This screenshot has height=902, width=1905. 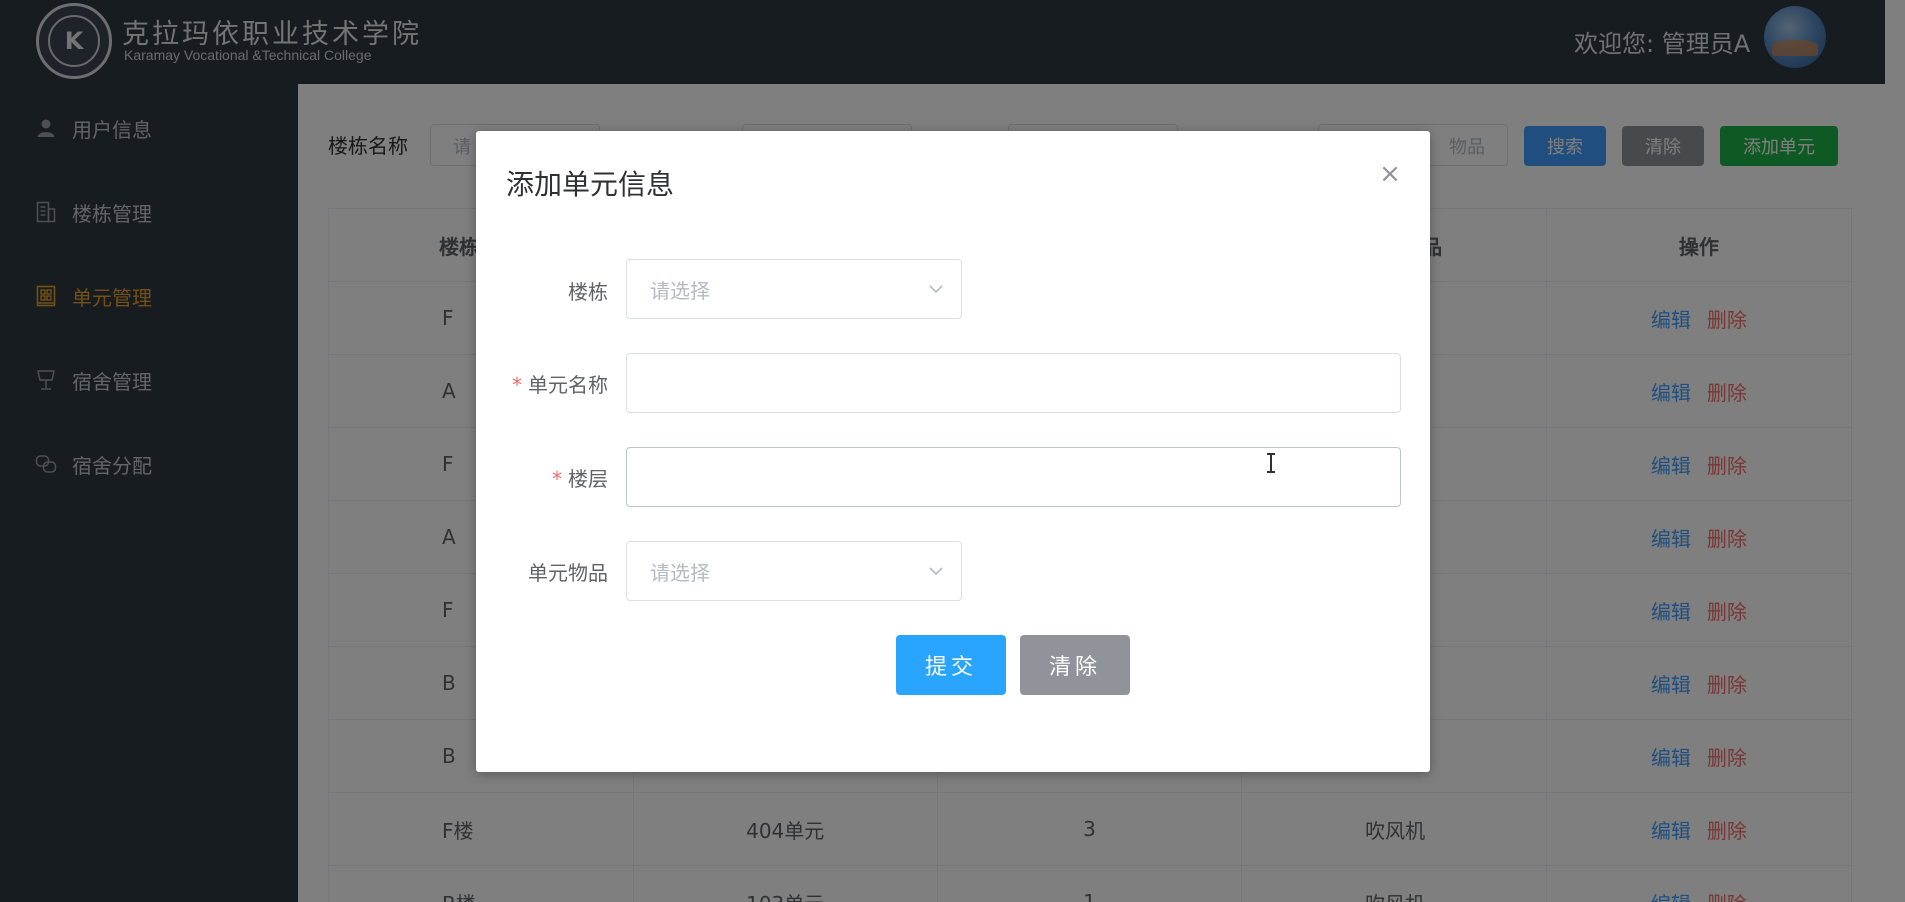 What do you see at coordinates (794, 289) in the screenshot?
I see `building-select: 请选择` at bounding box center [794, 289].